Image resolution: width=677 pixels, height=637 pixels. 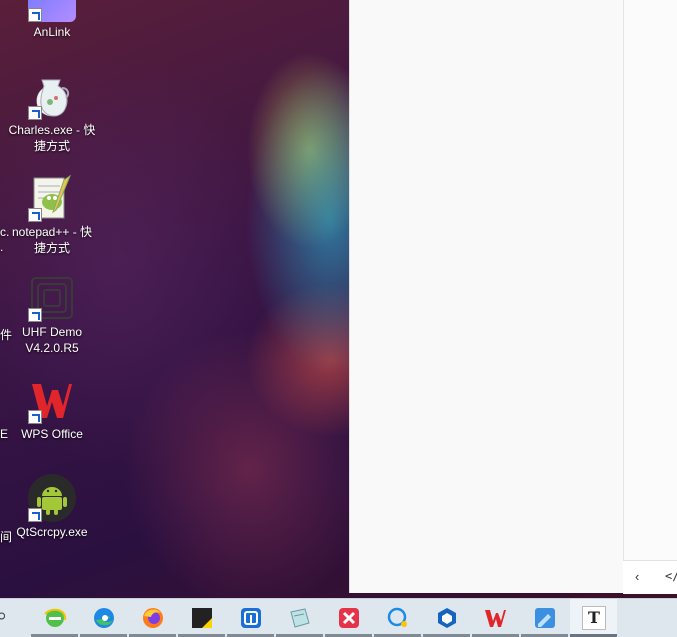 I want to click on desktop-icon-uhf-demo: UHF Demo V4.2.0.R5, so click(x=52, y=315).